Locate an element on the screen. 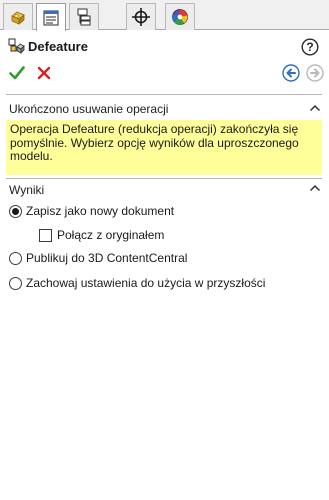 Image resolution: width=329 pixels, height=500 pixels. action-toolbar is located at coordinates (164, 74).